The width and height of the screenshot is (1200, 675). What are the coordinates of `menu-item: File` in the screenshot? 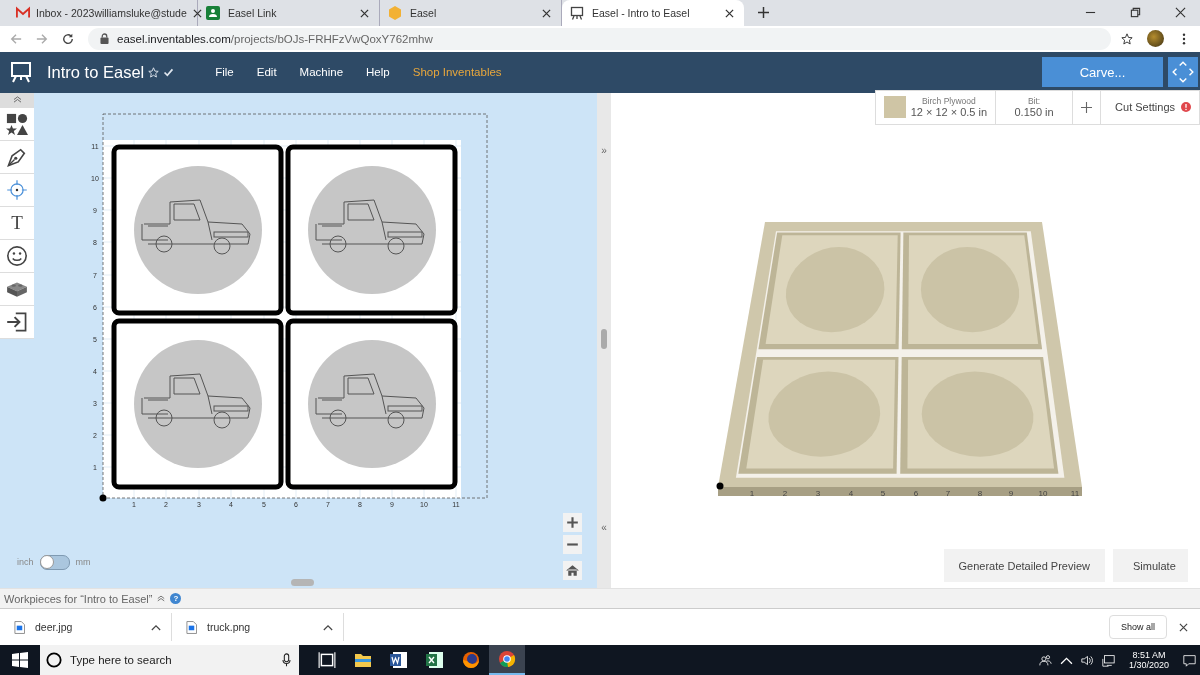 It's located at (224, 72).